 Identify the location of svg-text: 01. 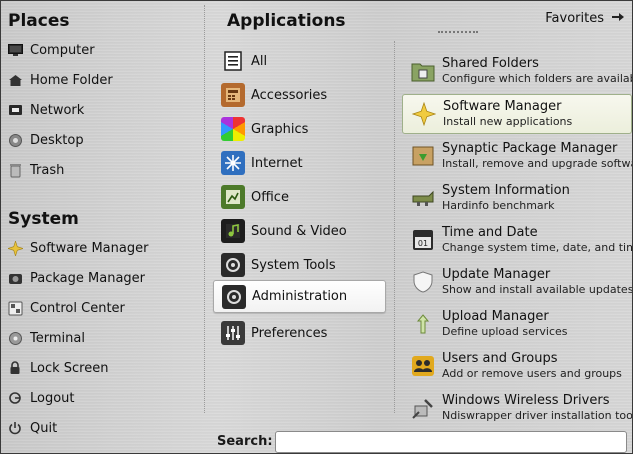
(423, 243).